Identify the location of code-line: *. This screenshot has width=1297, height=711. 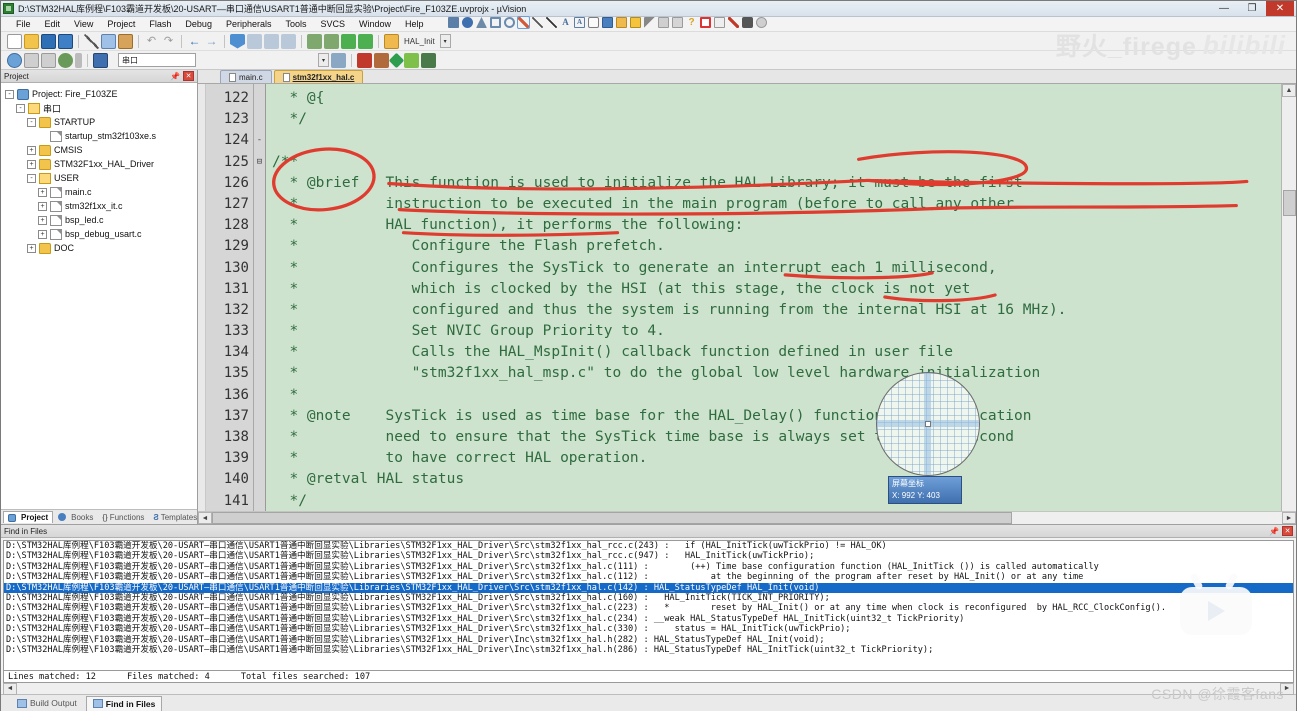
(773, 395).